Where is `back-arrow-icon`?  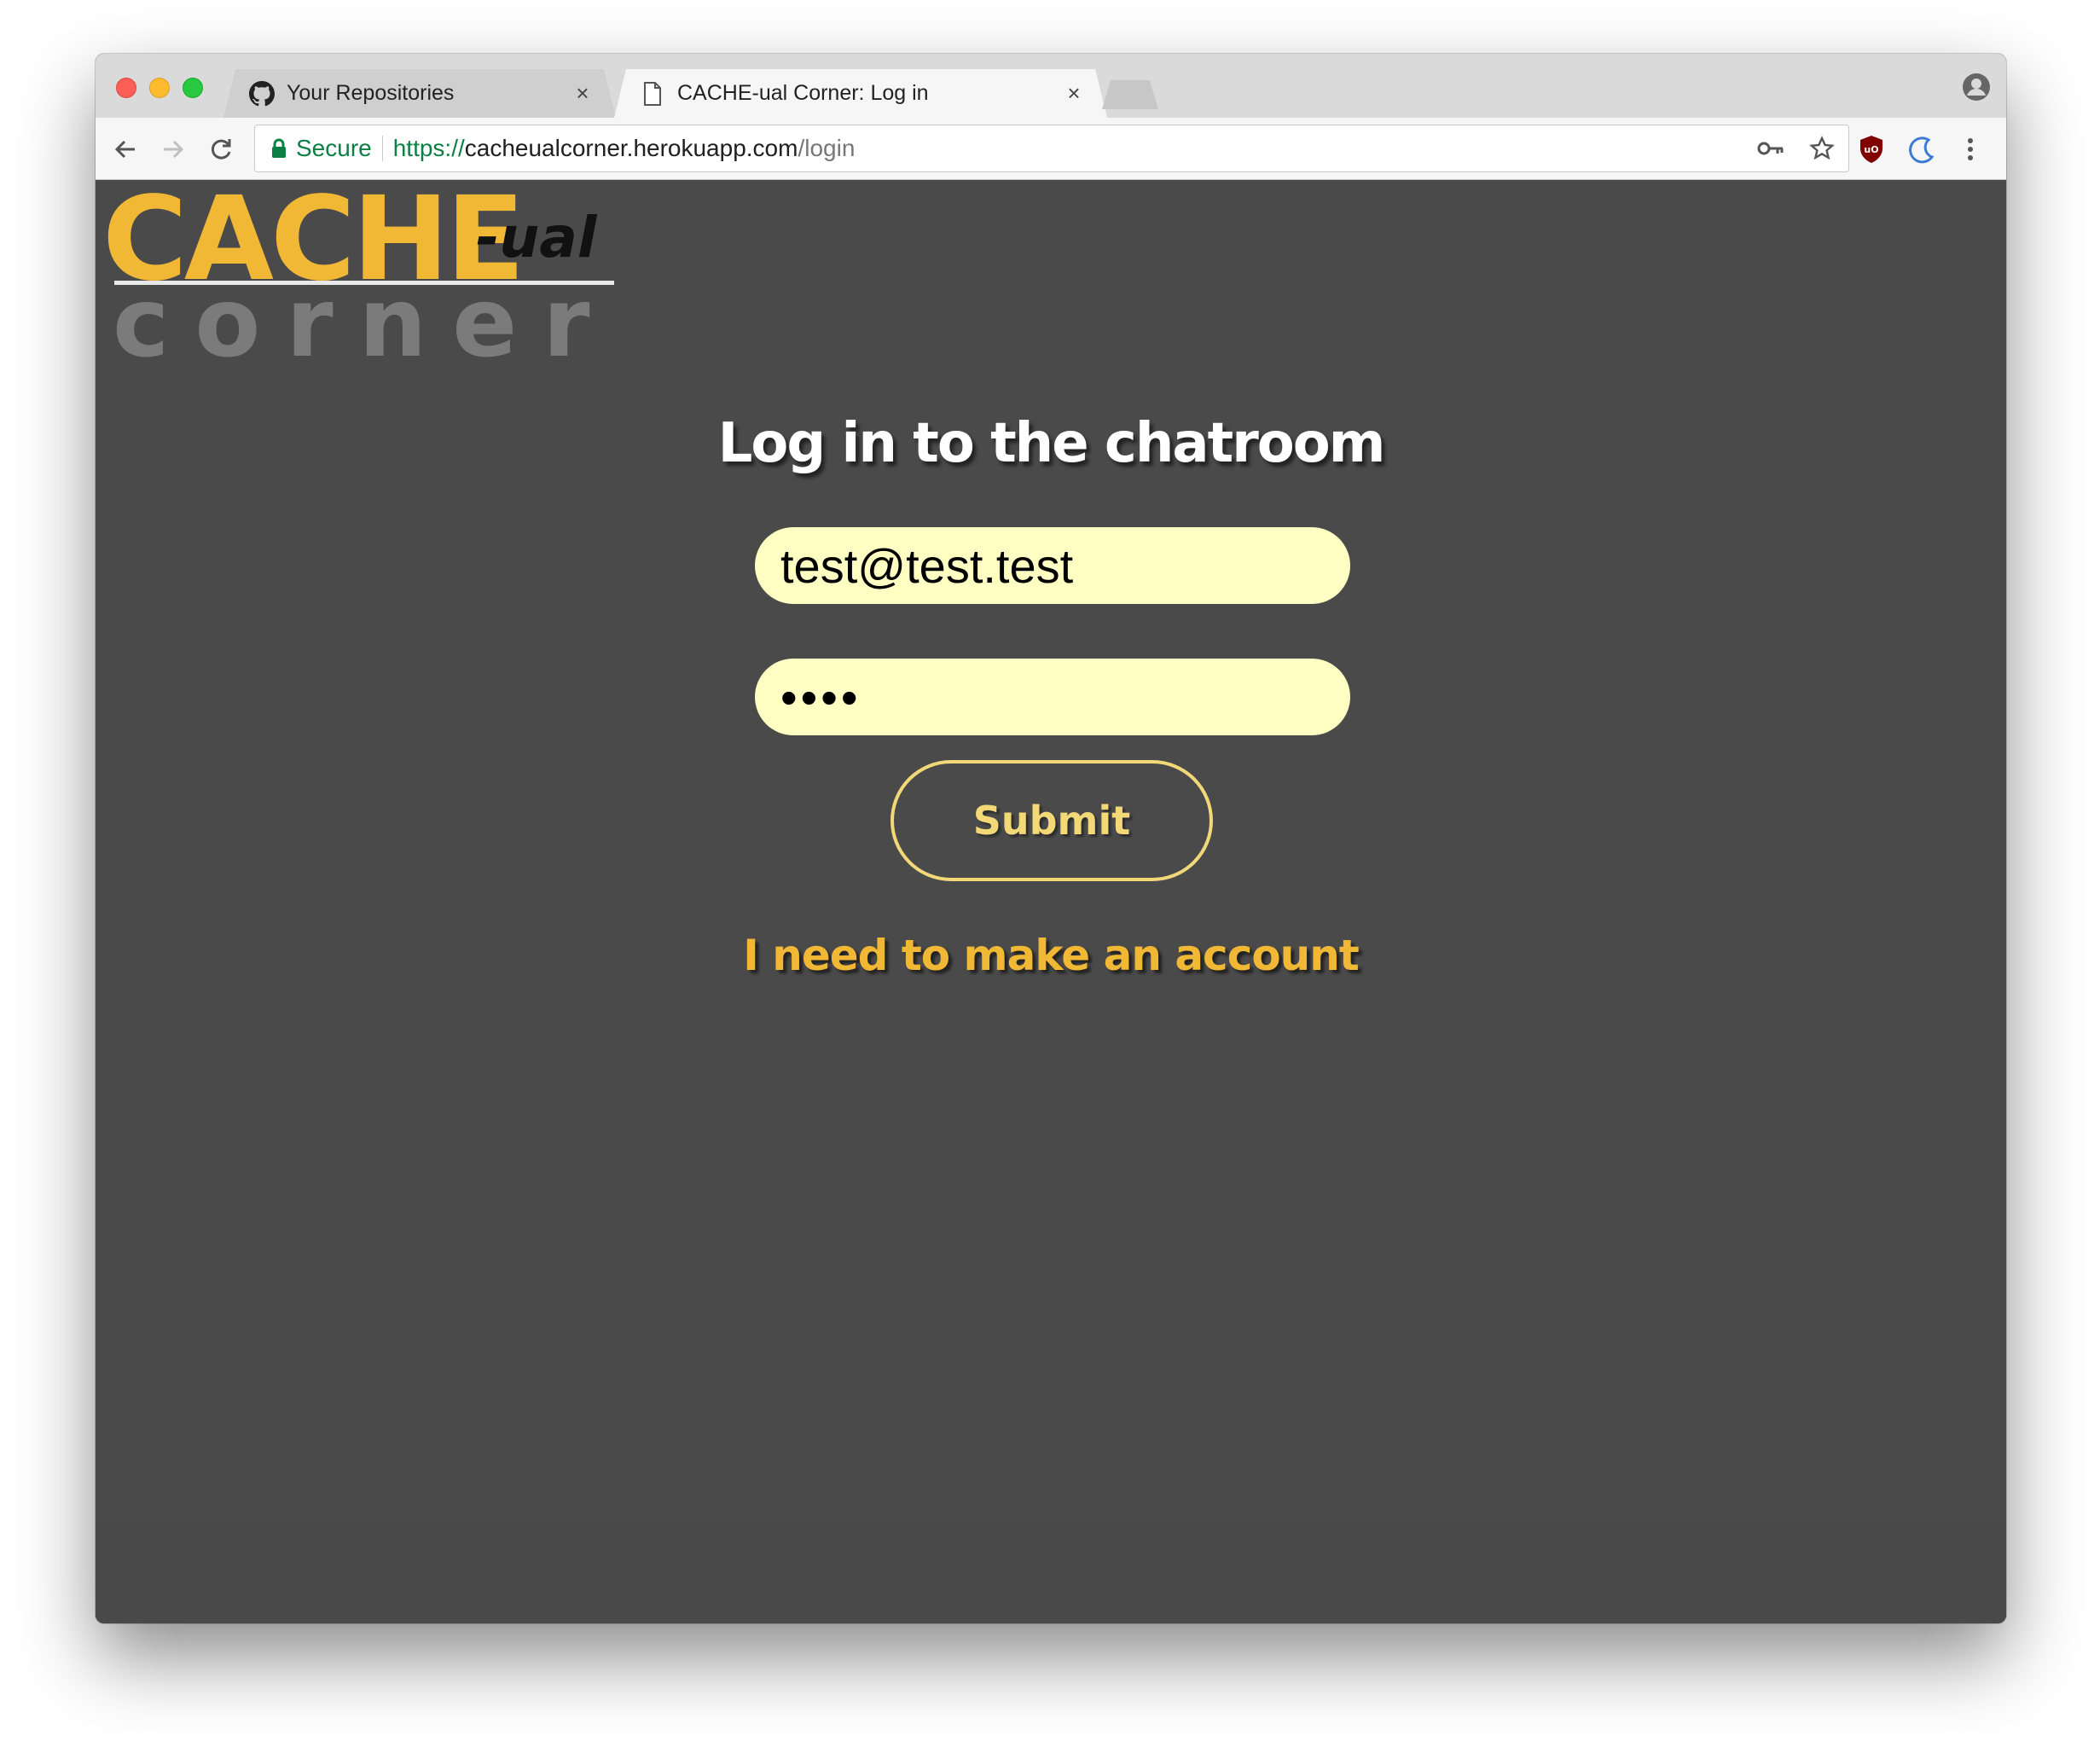
back-arrow-icon is located at coordinates (125, 149).